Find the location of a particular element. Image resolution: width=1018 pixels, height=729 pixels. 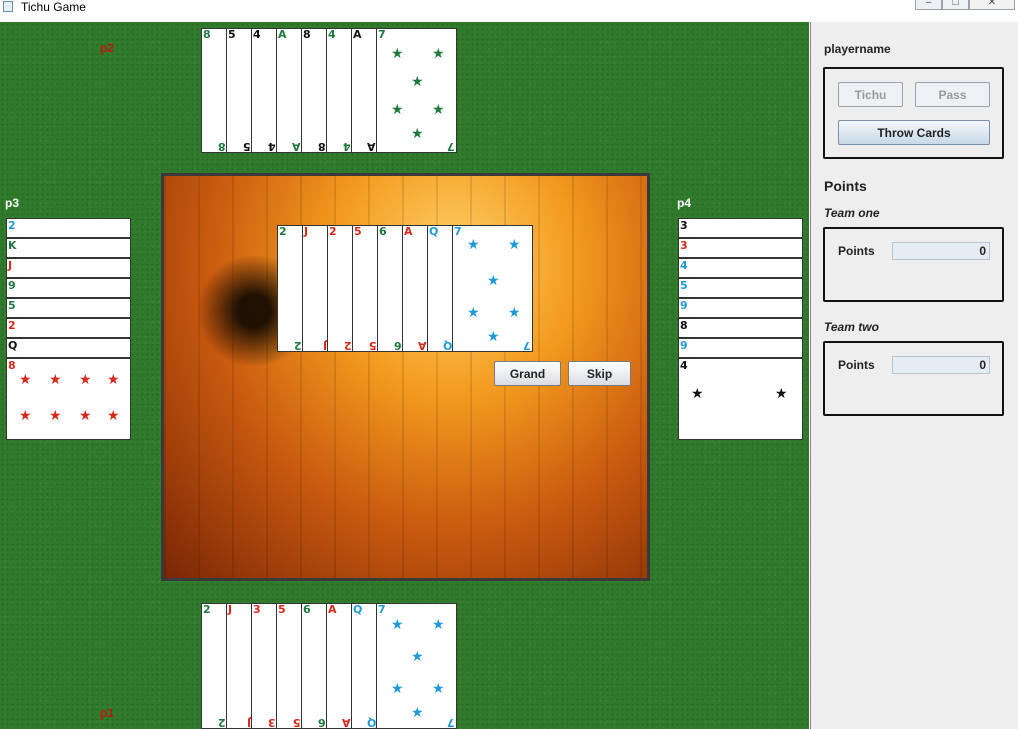

skip-button: Skip is located at coordinates (599, 373).